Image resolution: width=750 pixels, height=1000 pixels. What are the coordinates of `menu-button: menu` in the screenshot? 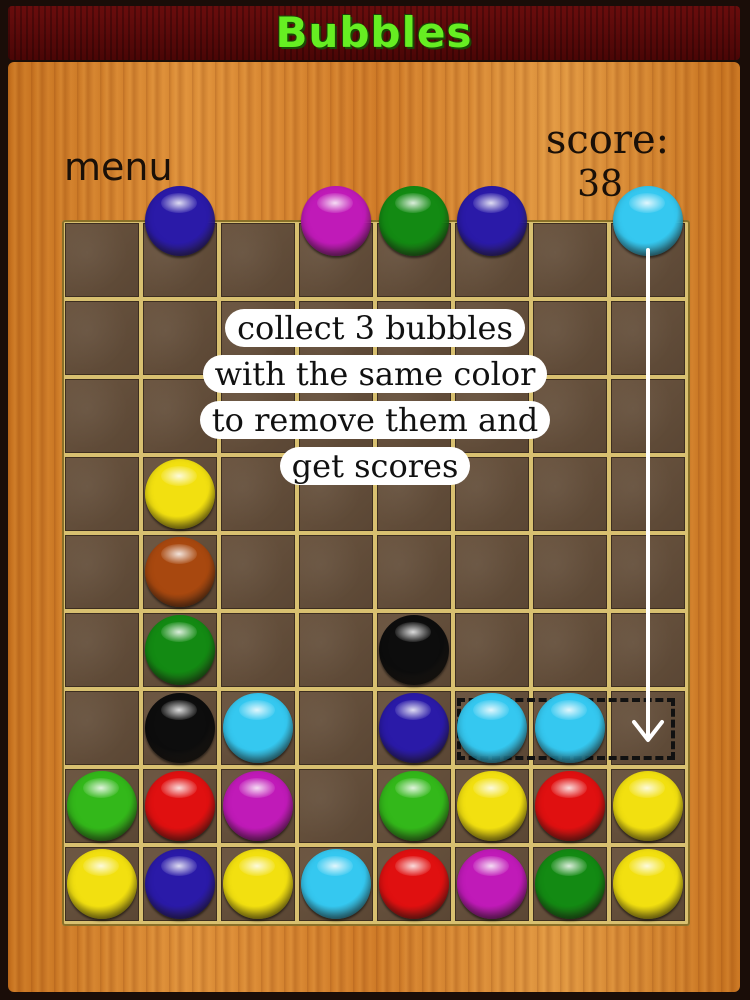 It's located at (118, 167).